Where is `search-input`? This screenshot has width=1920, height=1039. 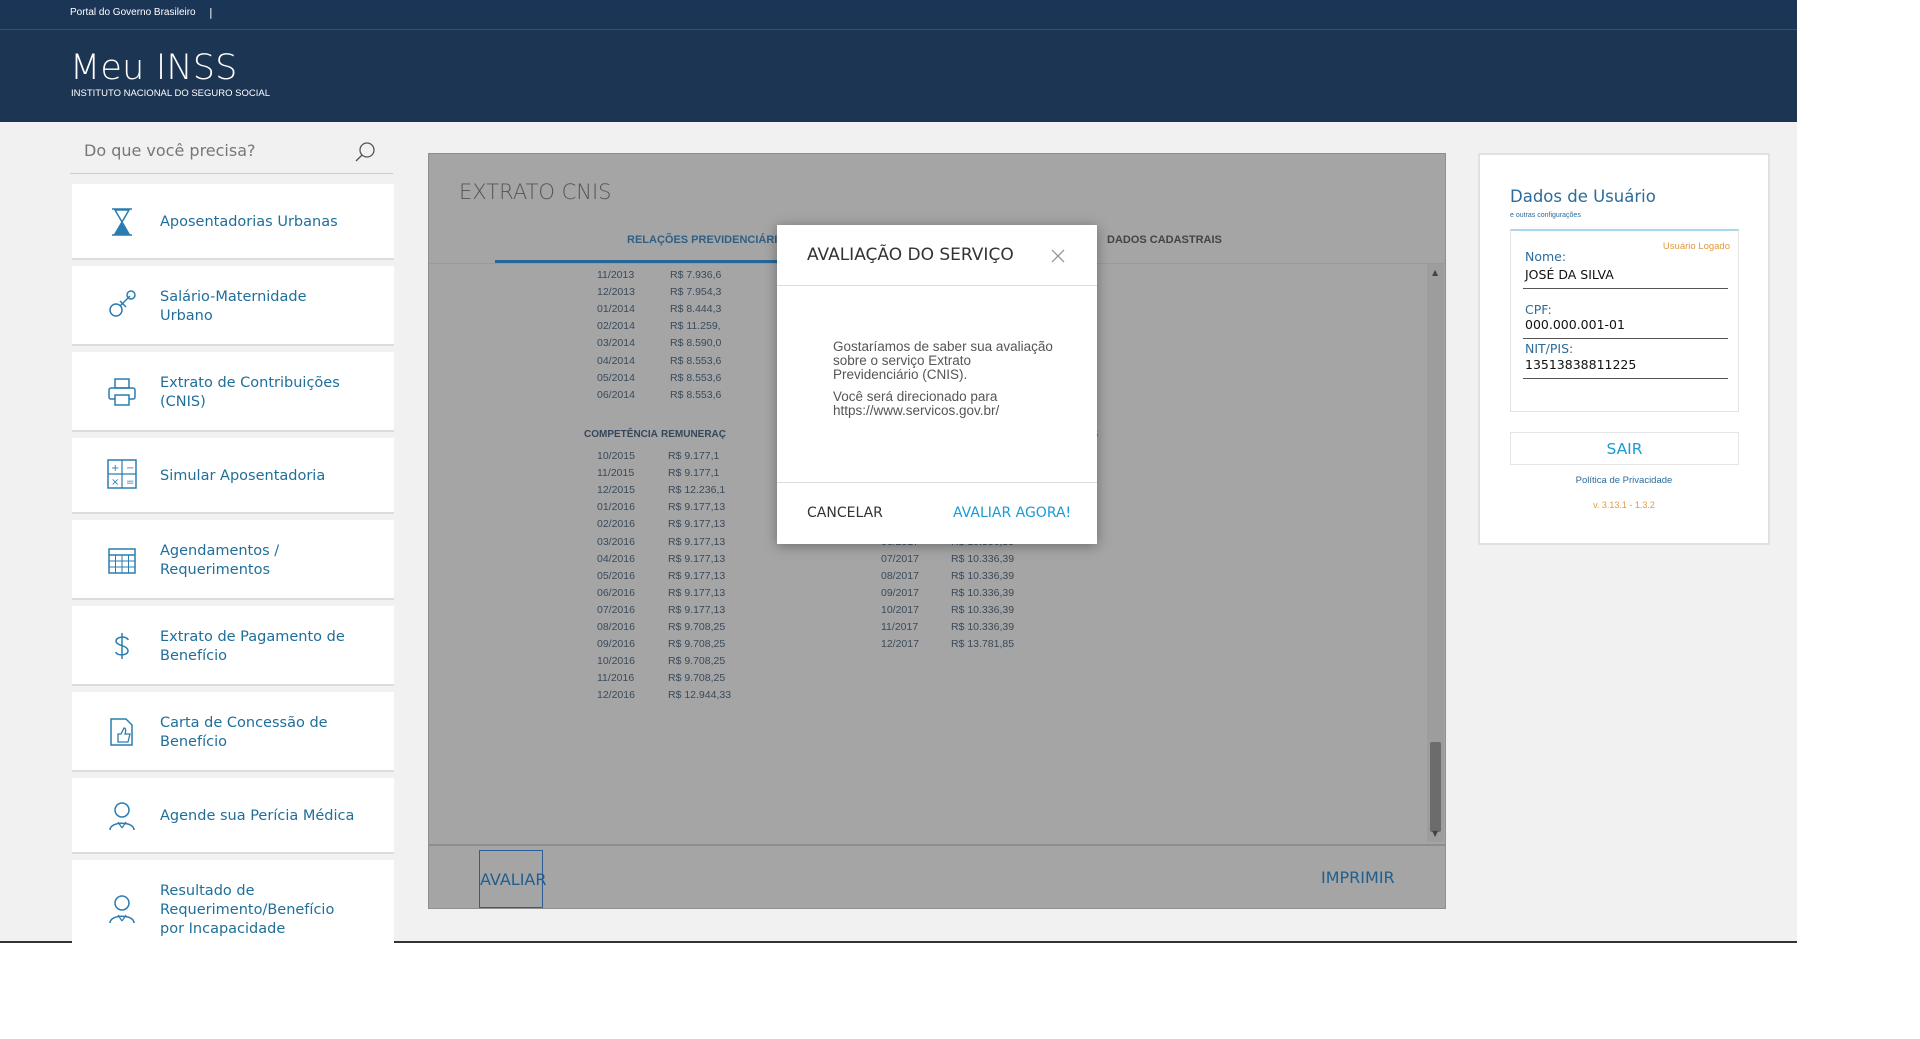 search-input is located at coordinates (210, 150).